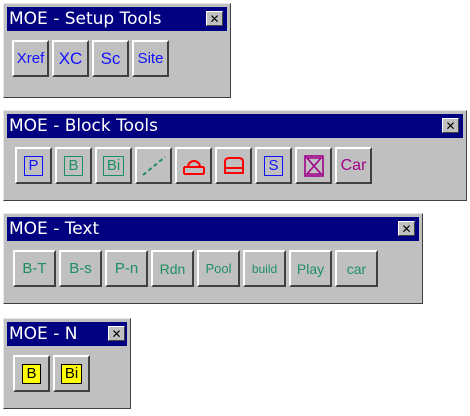 The height and width of the screenshot is (416, 470). I want to click on button-label: Play, so click(310, 268).